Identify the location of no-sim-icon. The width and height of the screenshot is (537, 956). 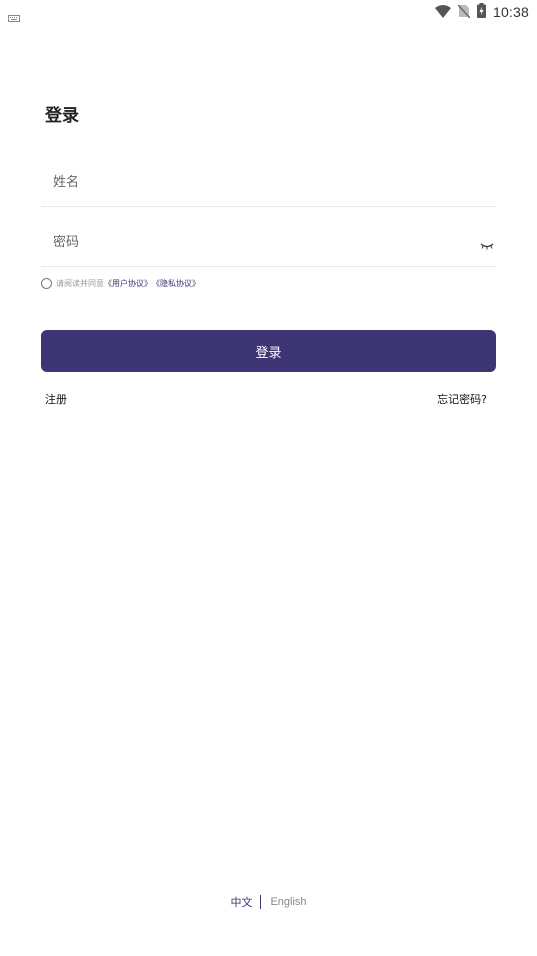
(464, 12).